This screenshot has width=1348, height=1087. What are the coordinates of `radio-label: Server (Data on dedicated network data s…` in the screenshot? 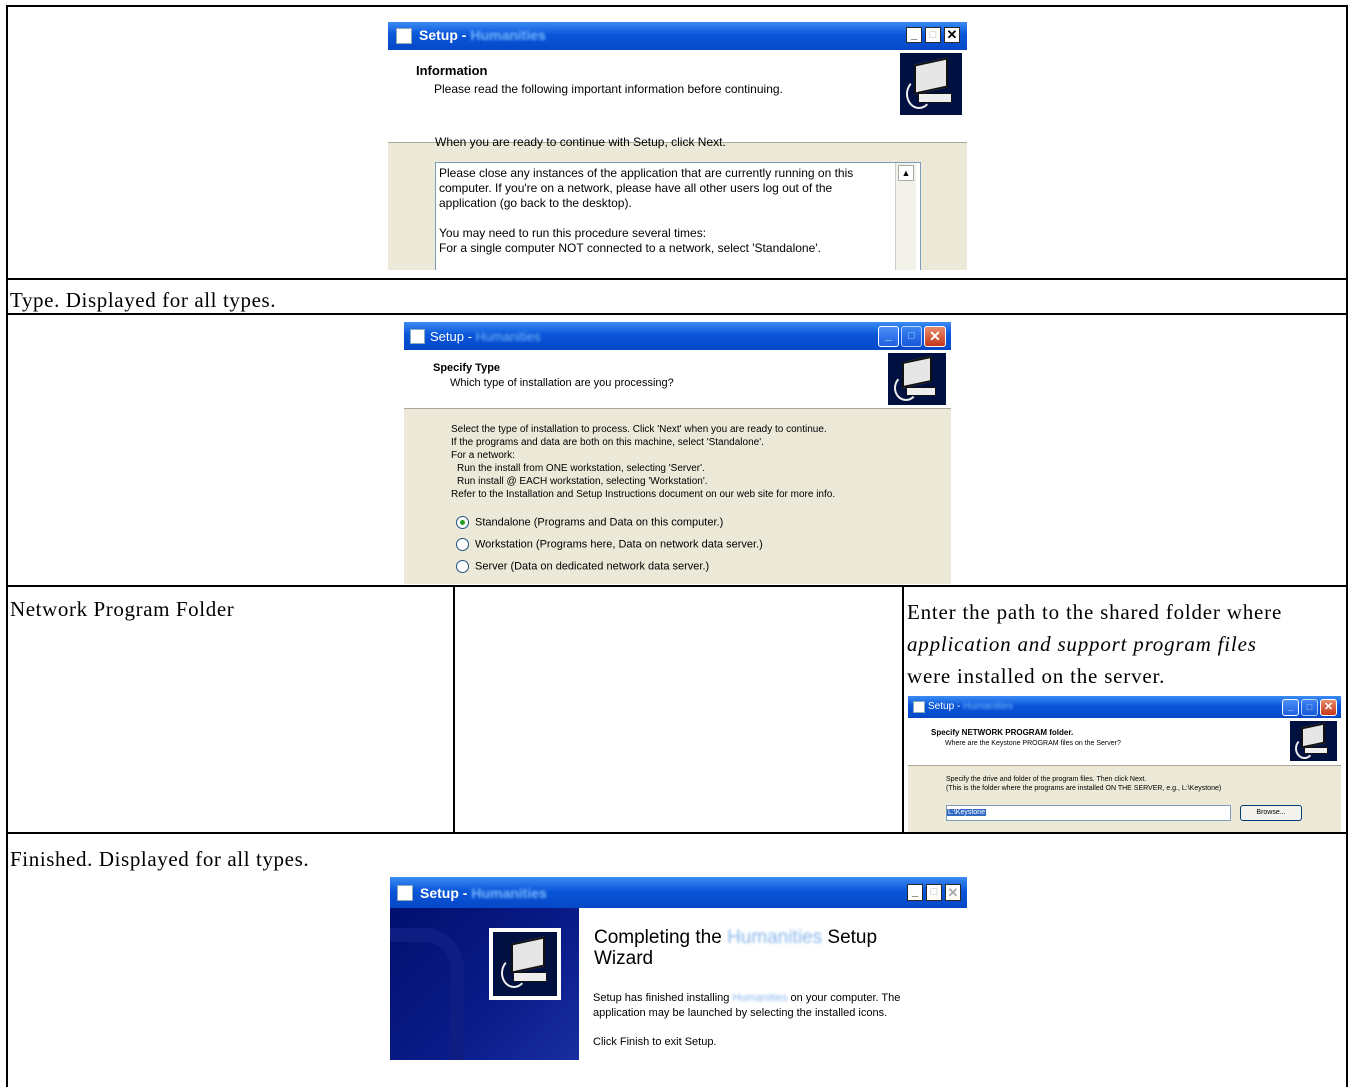 It's located at (592, 566).